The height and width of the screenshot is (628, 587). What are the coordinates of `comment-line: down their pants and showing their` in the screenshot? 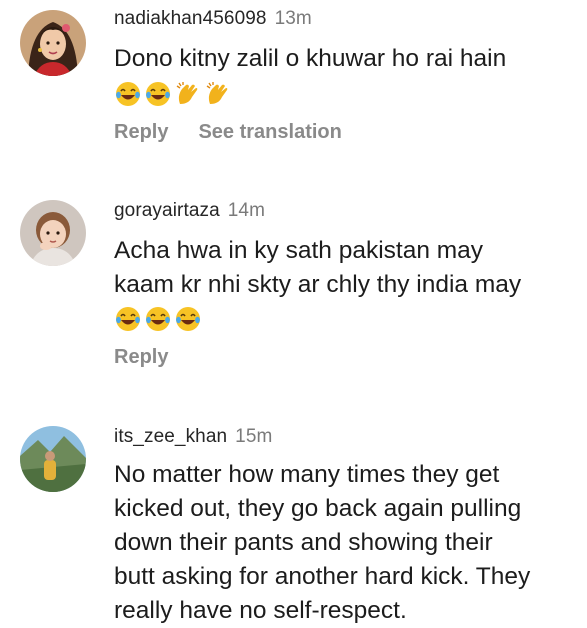 It's located at (303, 542).